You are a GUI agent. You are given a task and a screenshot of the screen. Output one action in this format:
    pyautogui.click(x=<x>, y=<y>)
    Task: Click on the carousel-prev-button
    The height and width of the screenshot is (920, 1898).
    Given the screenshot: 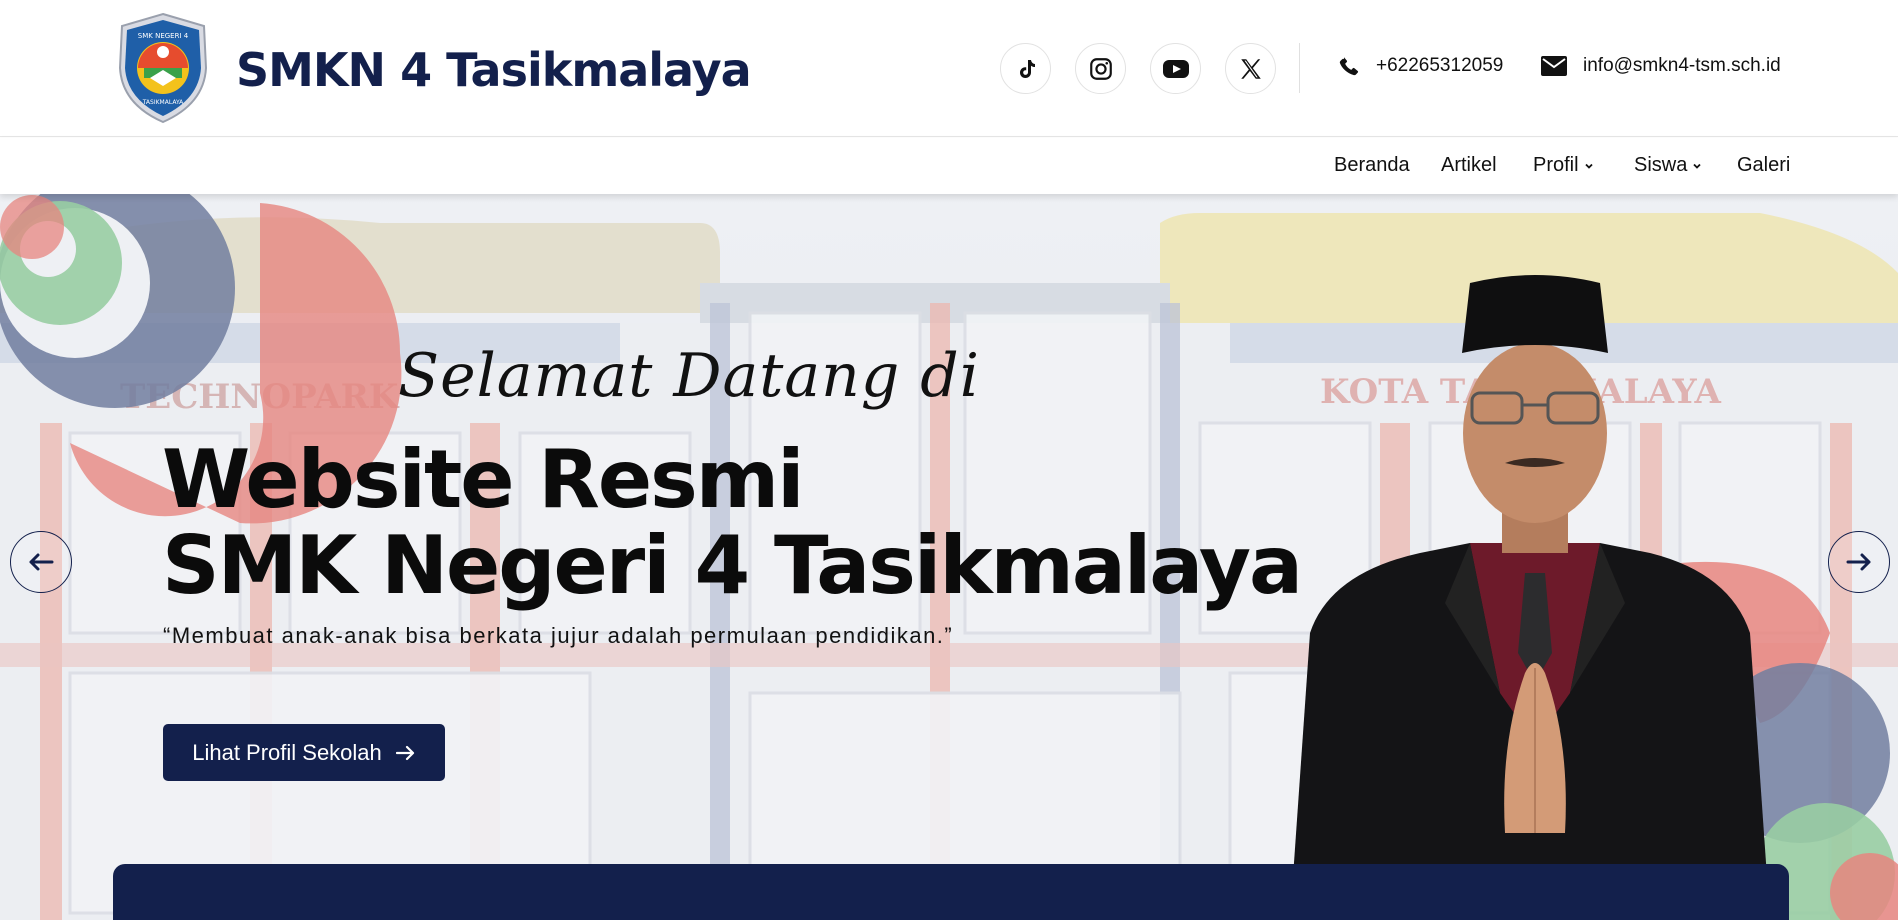 What is the action you would take?
    pyautogui.click(x=41, y=562)
    